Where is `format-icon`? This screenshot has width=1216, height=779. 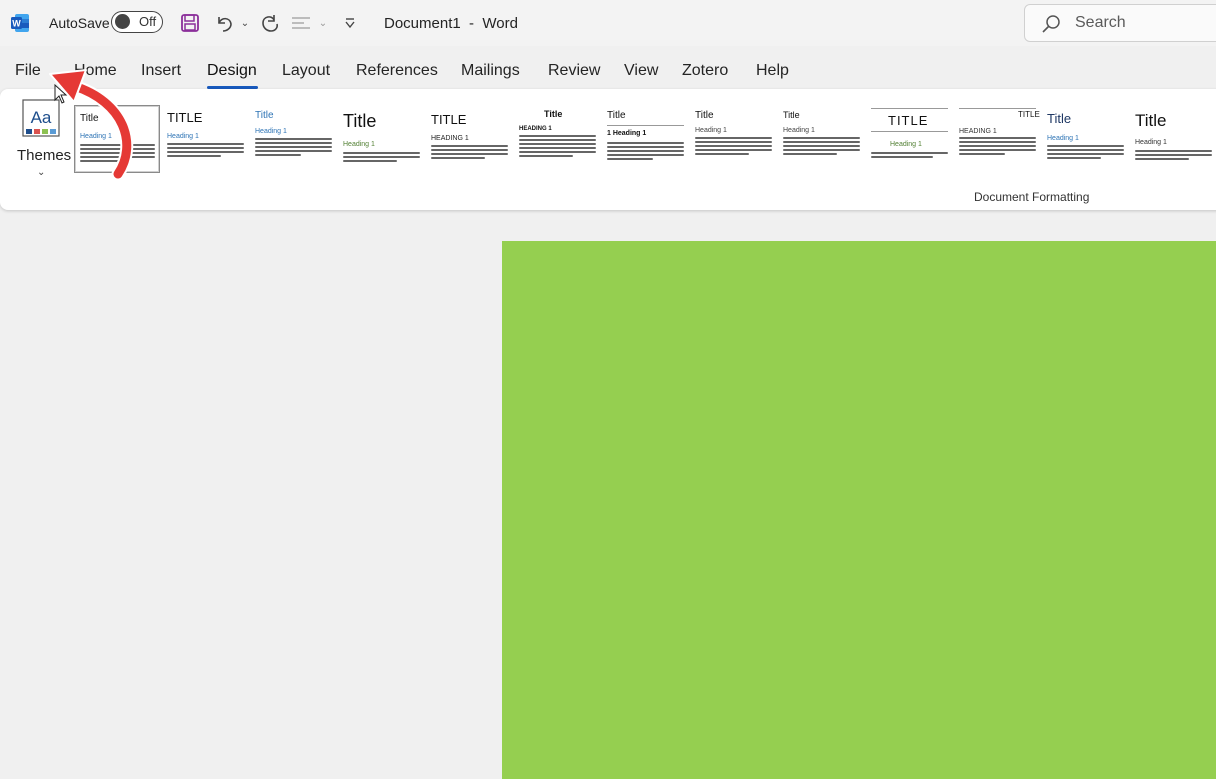 format-icon is located at coordinates (301, 23).